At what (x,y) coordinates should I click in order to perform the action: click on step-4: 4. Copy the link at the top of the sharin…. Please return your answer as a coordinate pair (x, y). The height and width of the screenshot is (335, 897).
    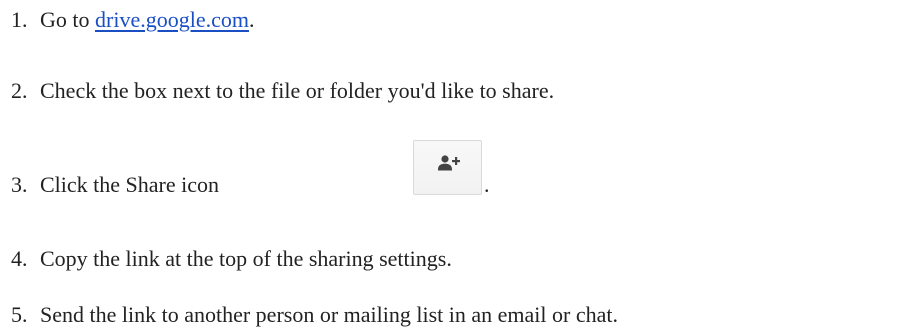
    Looking at the image, I should click on (231, 259).